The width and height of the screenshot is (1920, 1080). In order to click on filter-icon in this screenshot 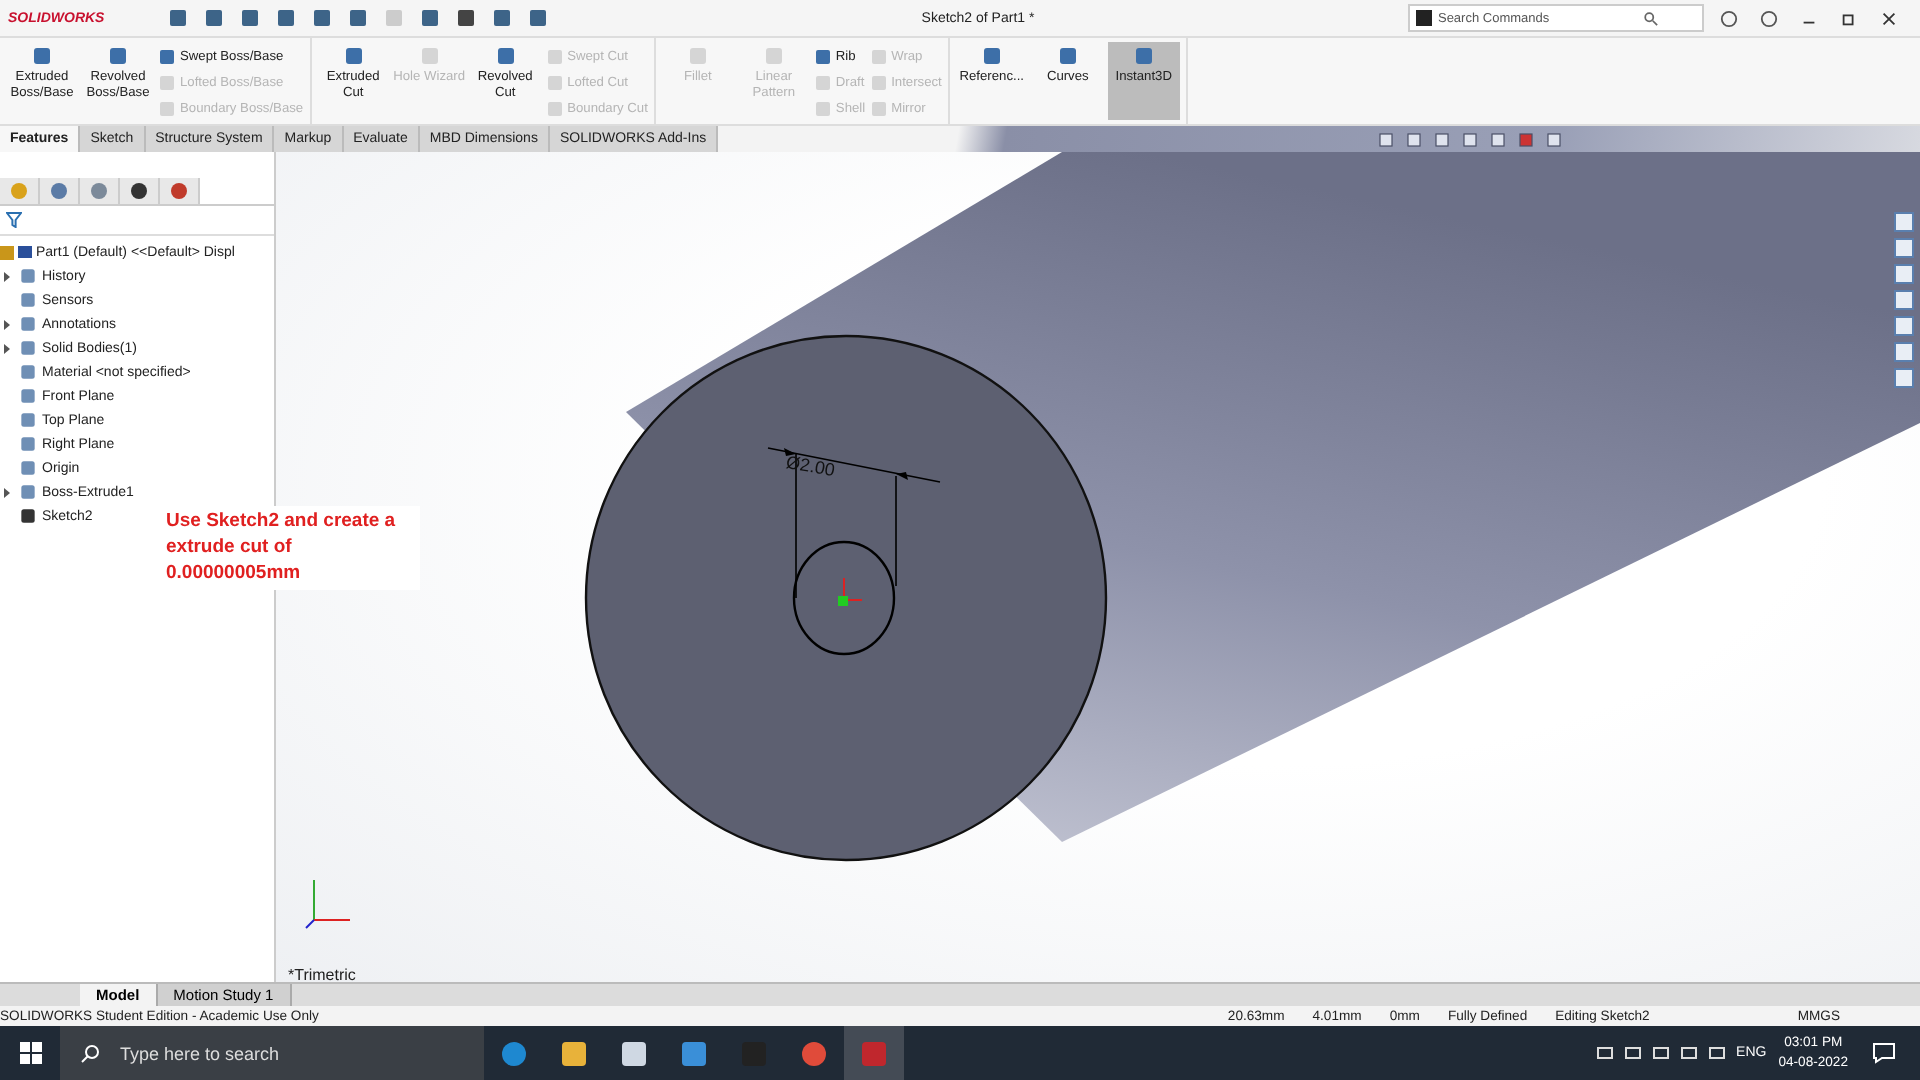, I will do `click(14, 220)`.